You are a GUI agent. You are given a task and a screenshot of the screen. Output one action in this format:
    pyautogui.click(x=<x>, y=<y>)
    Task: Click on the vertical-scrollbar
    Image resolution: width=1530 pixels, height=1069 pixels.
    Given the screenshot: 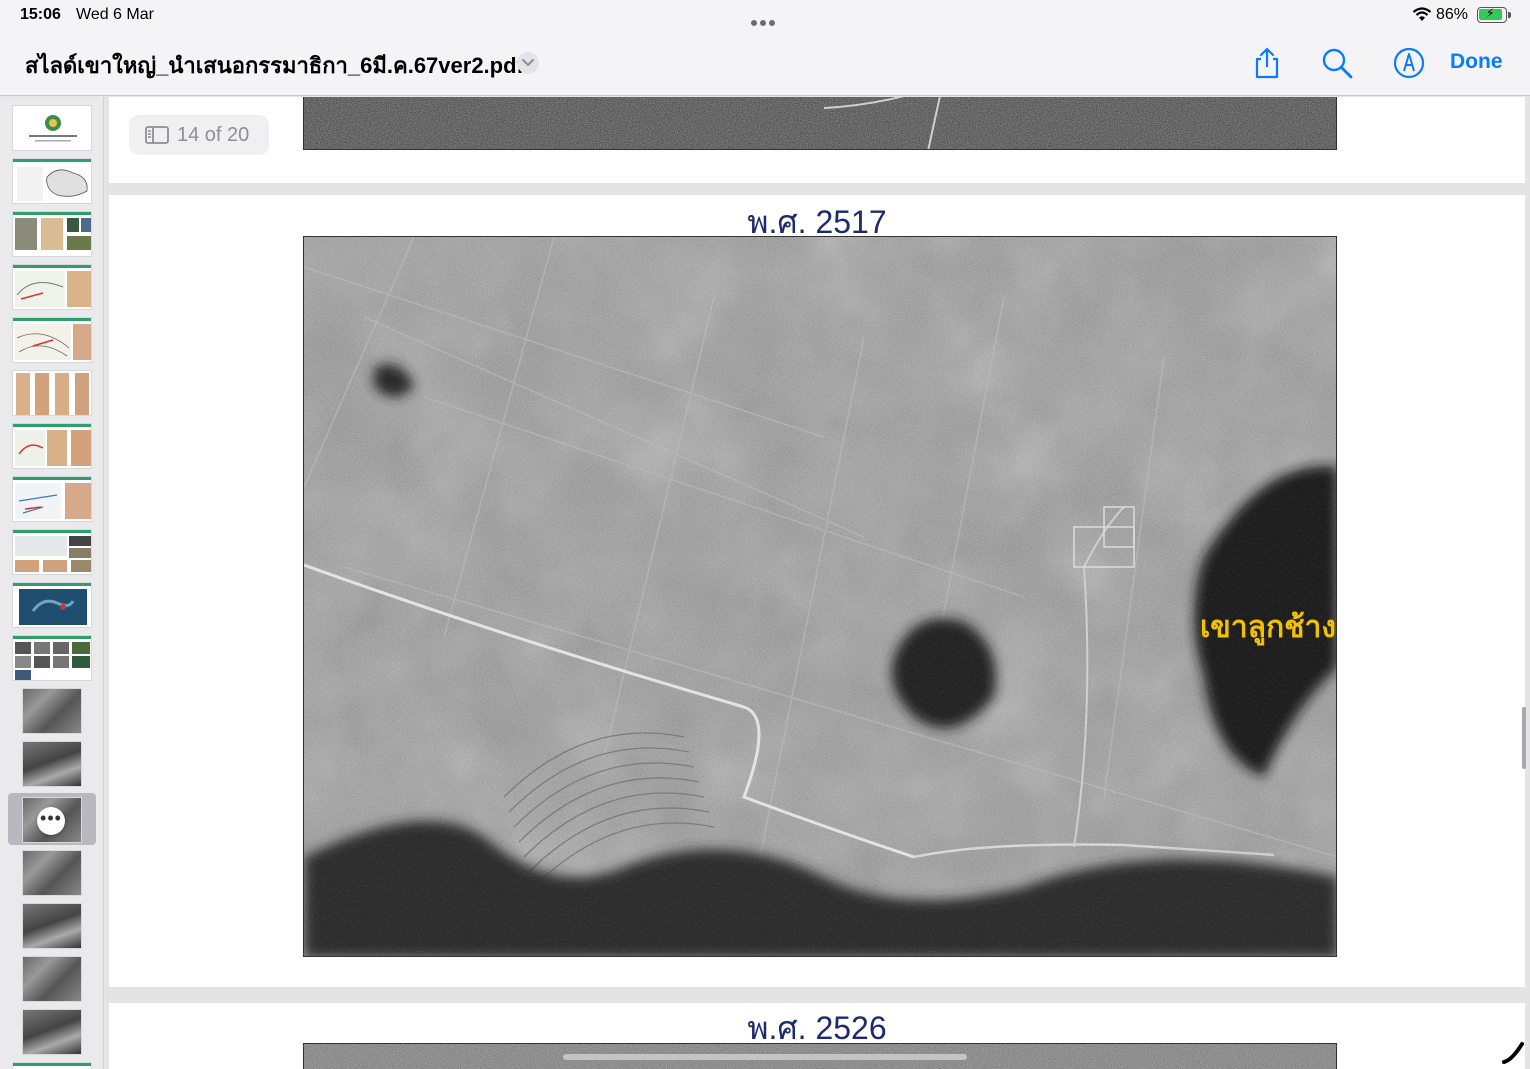 What is the action you would take?
    pyautogui.click(x=1524, y=738)
    